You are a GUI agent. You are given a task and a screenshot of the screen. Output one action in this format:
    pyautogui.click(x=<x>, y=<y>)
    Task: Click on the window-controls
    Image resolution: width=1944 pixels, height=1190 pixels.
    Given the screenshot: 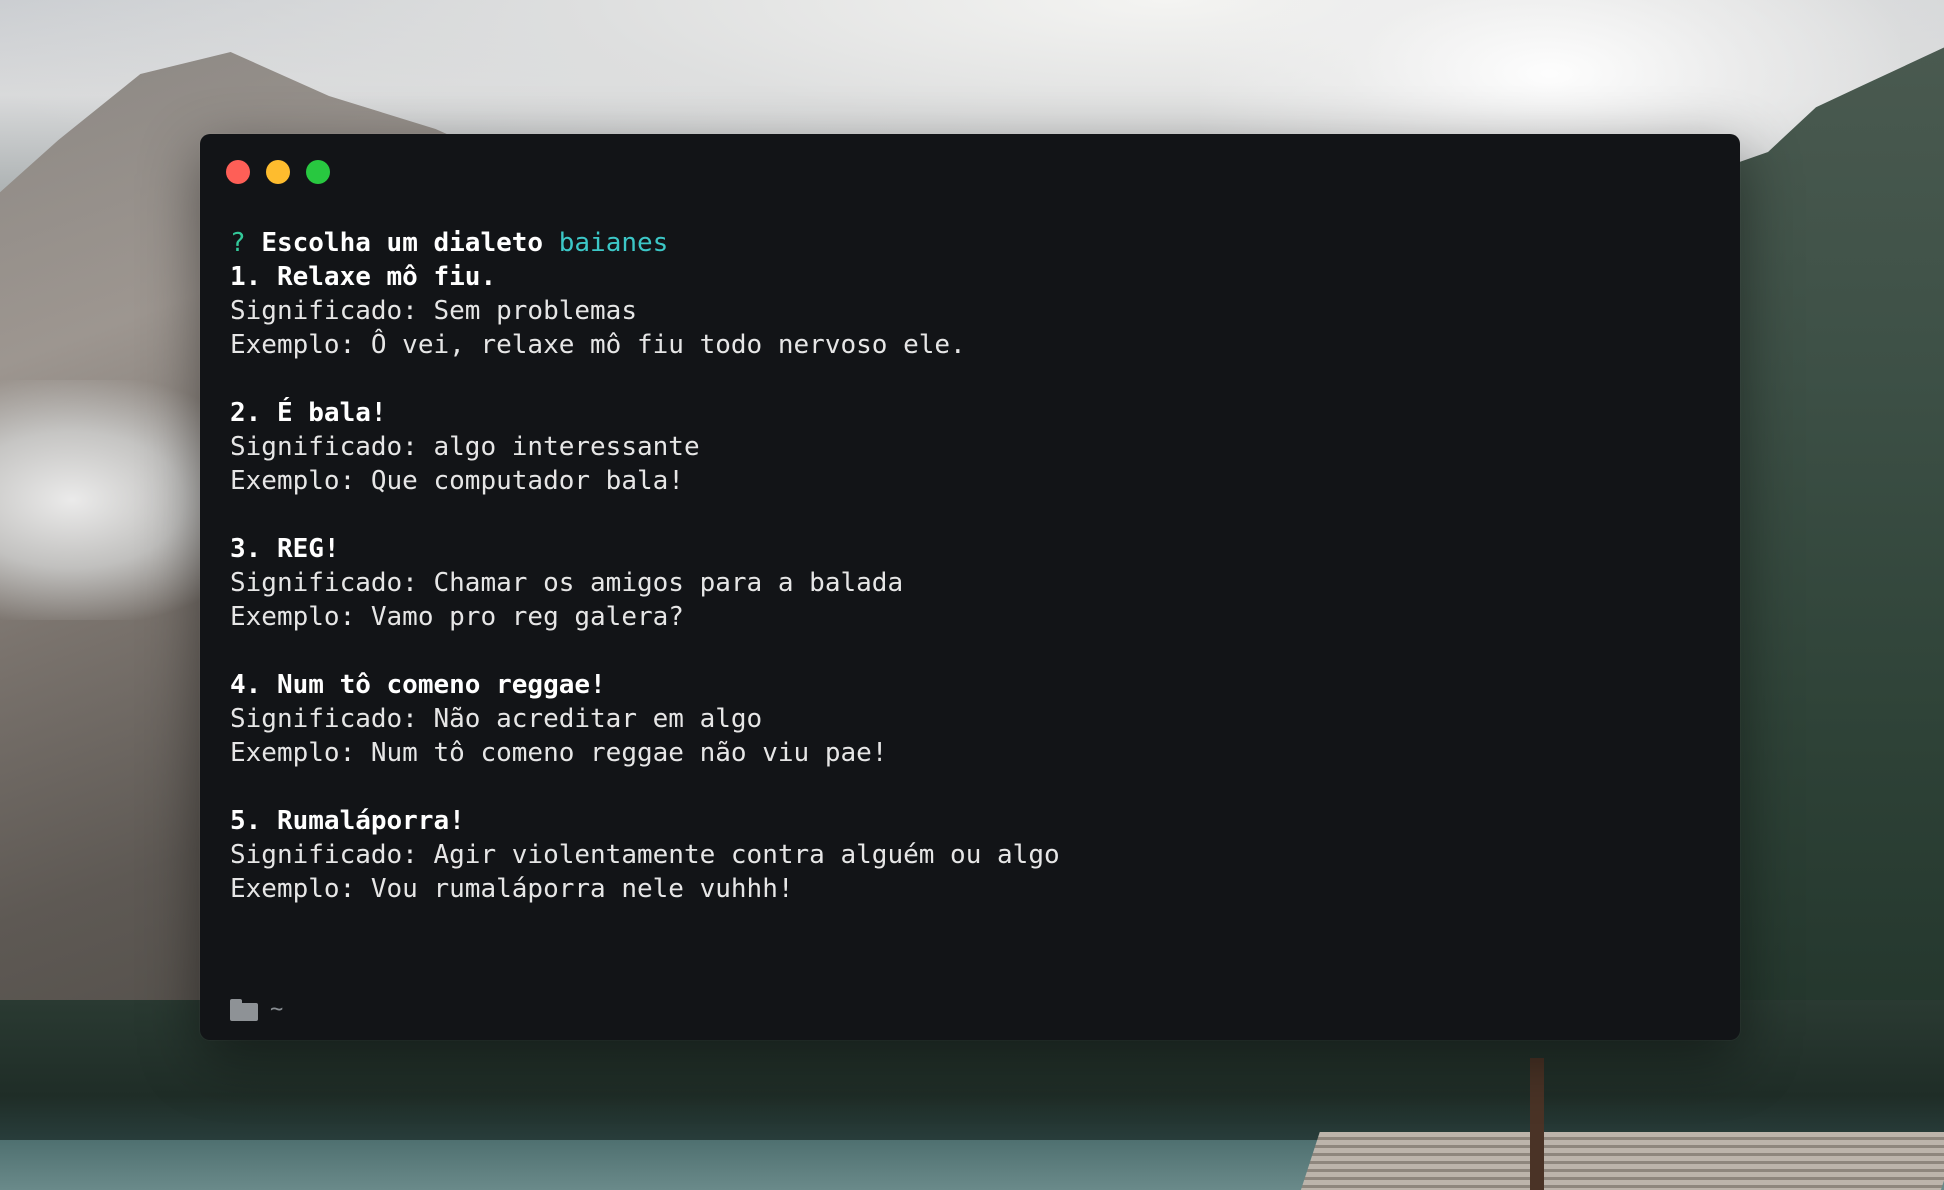 What is the action you would take?
    pyautogui.click(x=278, y=172)
    